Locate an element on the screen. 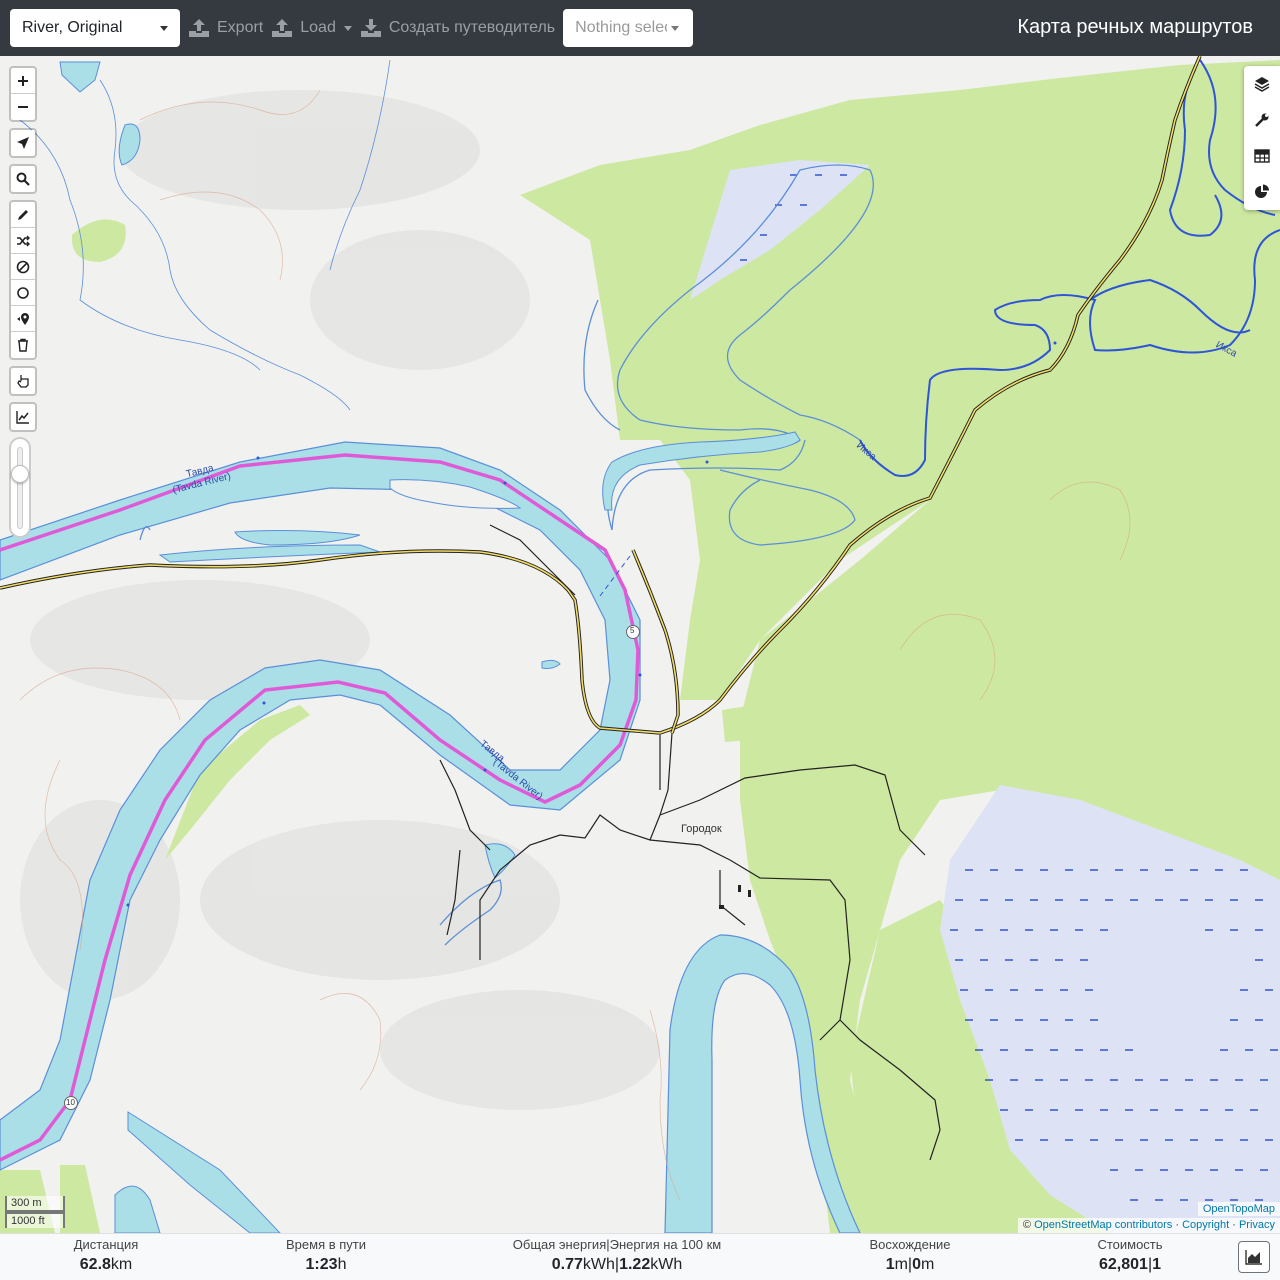  elevation-chart-button is located at coordinates (23, 417).